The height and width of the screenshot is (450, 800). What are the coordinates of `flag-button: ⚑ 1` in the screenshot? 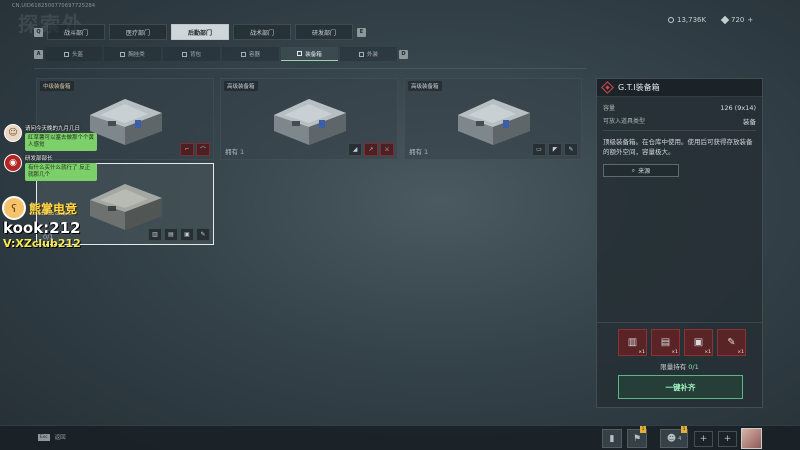 It's located at (637, 437).